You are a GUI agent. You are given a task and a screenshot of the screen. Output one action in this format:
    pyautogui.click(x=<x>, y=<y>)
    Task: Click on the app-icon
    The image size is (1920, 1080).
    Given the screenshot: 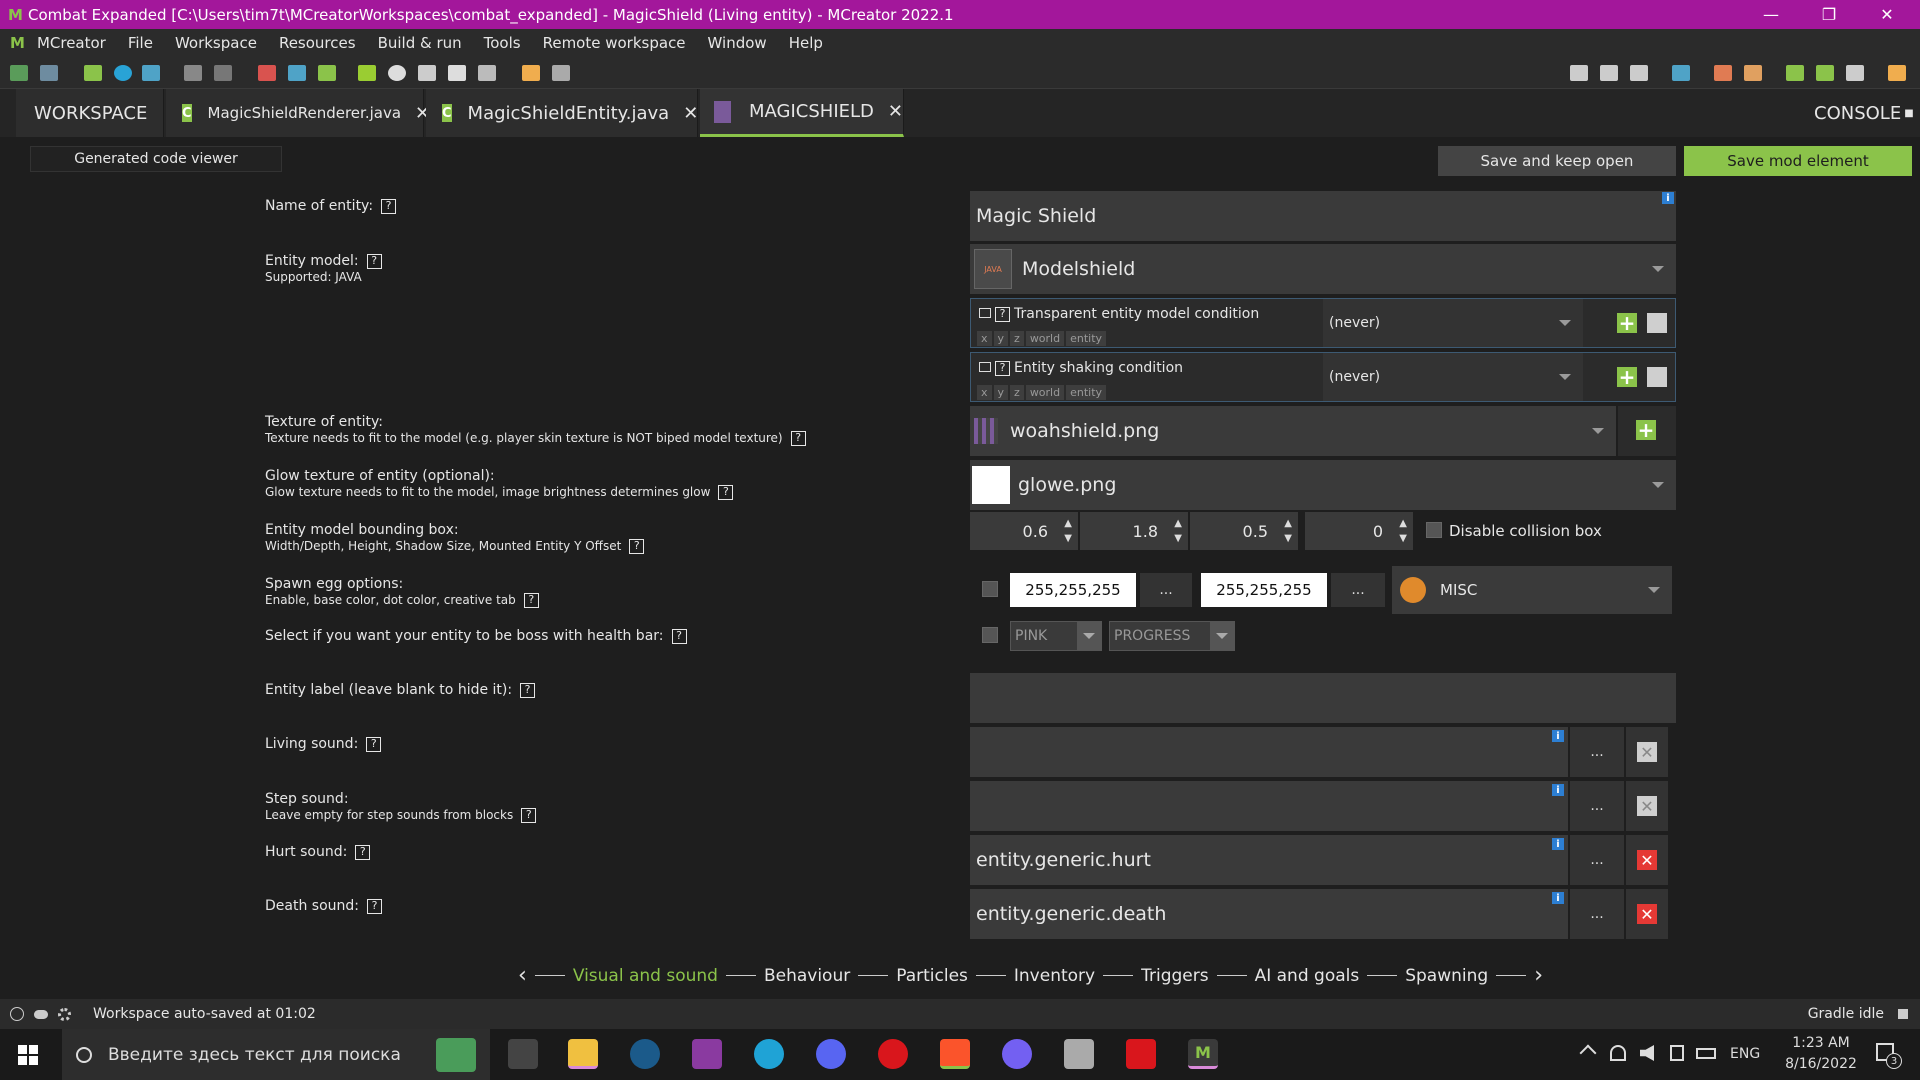 What is the action you would take?
    pyautogui.click(x=1079, y=1054)
    